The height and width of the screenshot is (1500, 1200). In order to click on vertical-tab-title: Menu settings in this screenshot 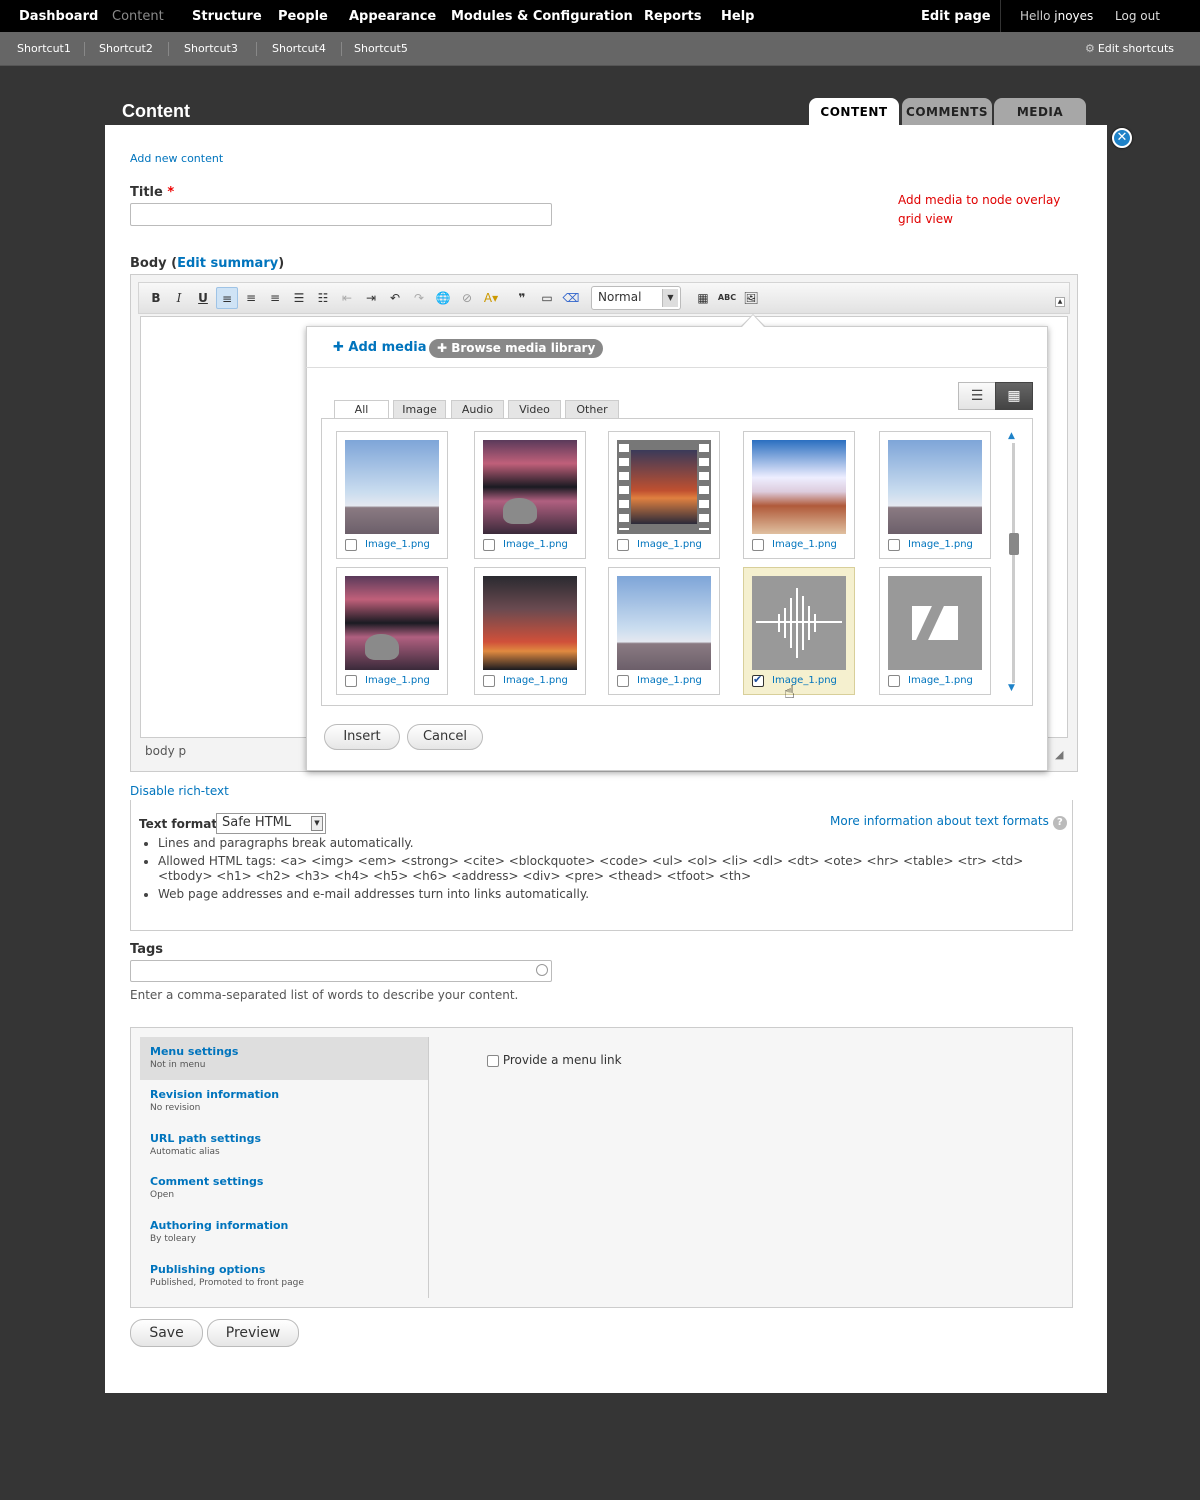, I will do `click(284, 1051)`.